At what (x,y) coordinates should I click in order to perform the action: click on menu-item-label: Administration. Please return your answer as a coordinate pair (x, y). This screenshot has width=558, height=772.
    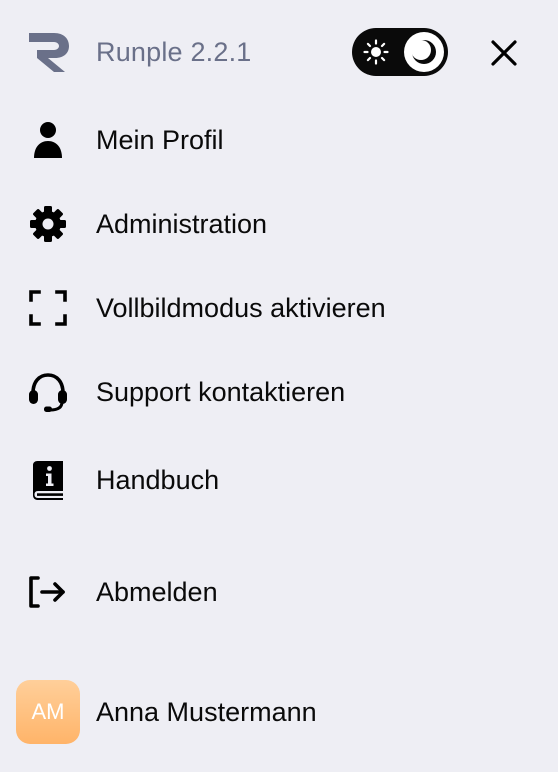
    Looking at the image, I should click on (182, 224).